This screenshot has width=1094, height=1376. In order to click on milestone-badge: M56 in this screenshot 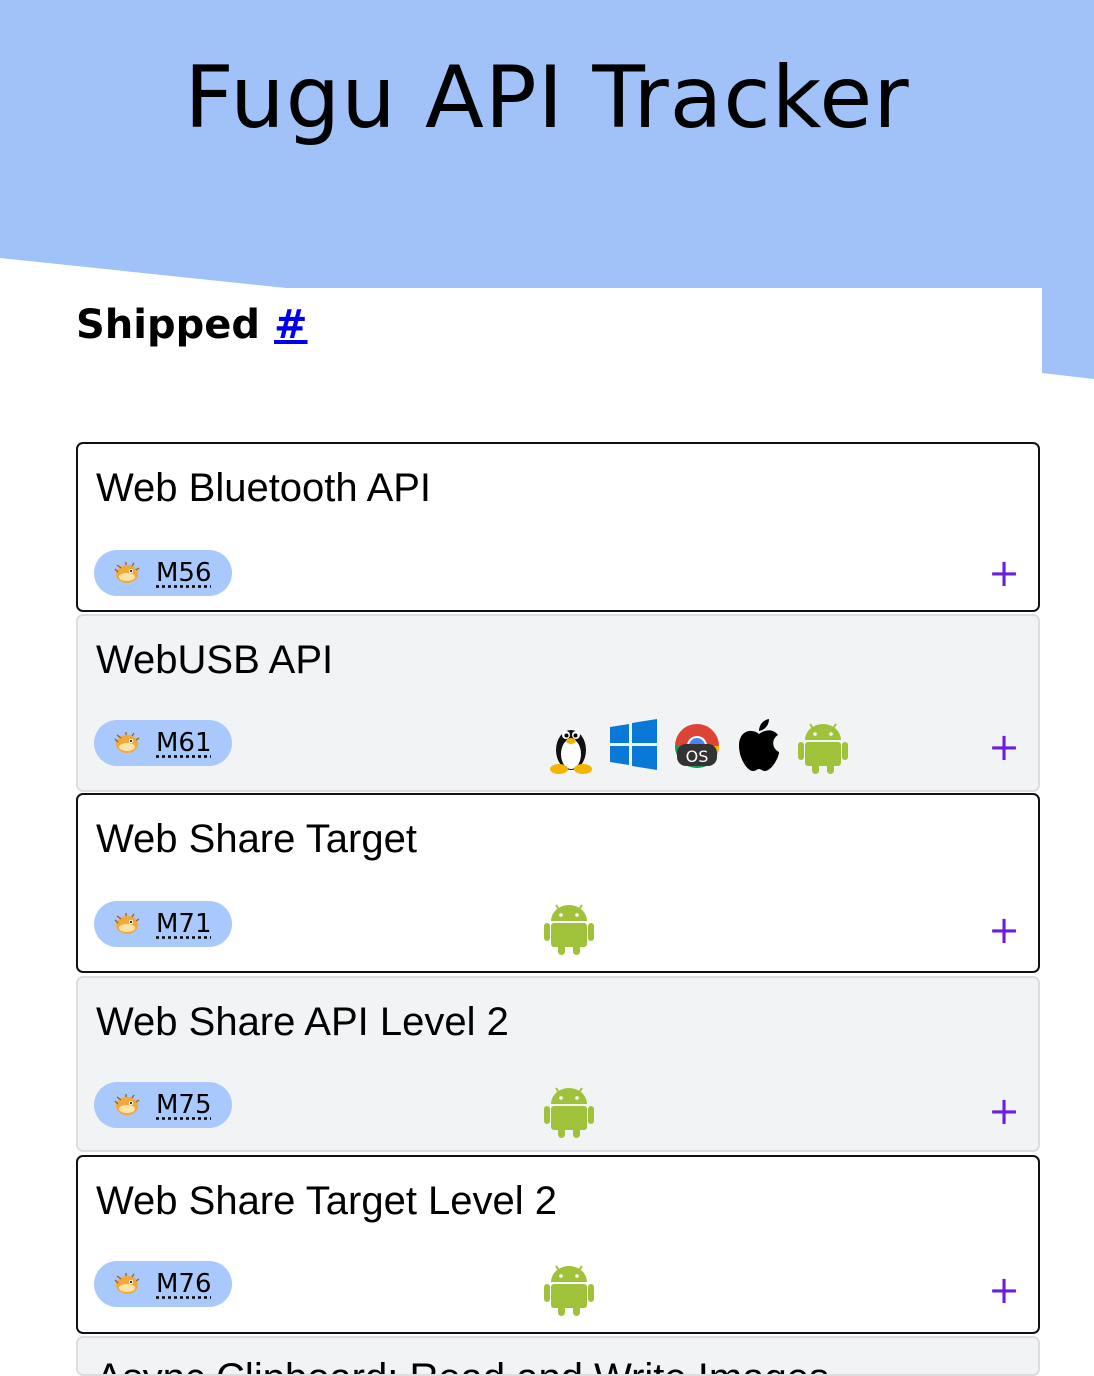, I will do `click(163, 573)`.